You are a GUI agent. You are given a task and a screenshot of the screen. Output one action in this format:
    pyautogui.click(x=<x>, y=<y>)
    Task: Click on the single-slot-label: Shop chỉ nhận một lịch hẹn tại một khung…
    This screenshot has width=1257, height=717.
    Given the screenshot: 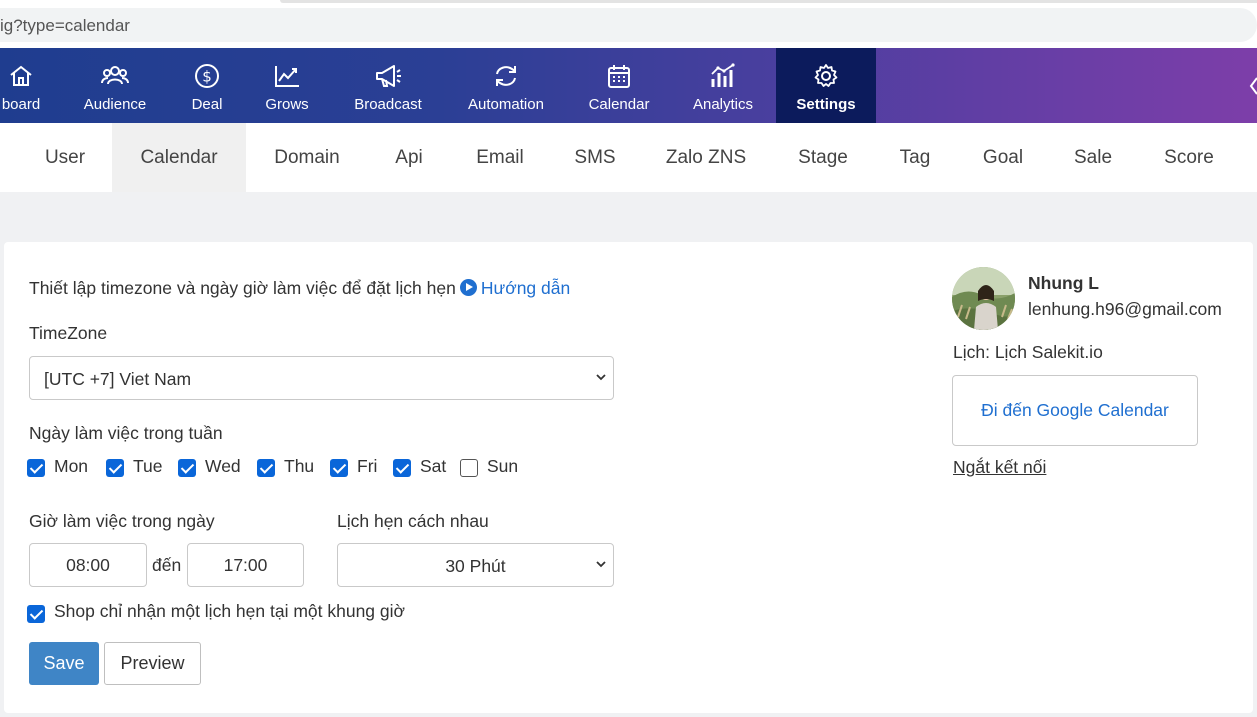 What is the action you would take?
    pyautogui.click(x=229, y=611)
    